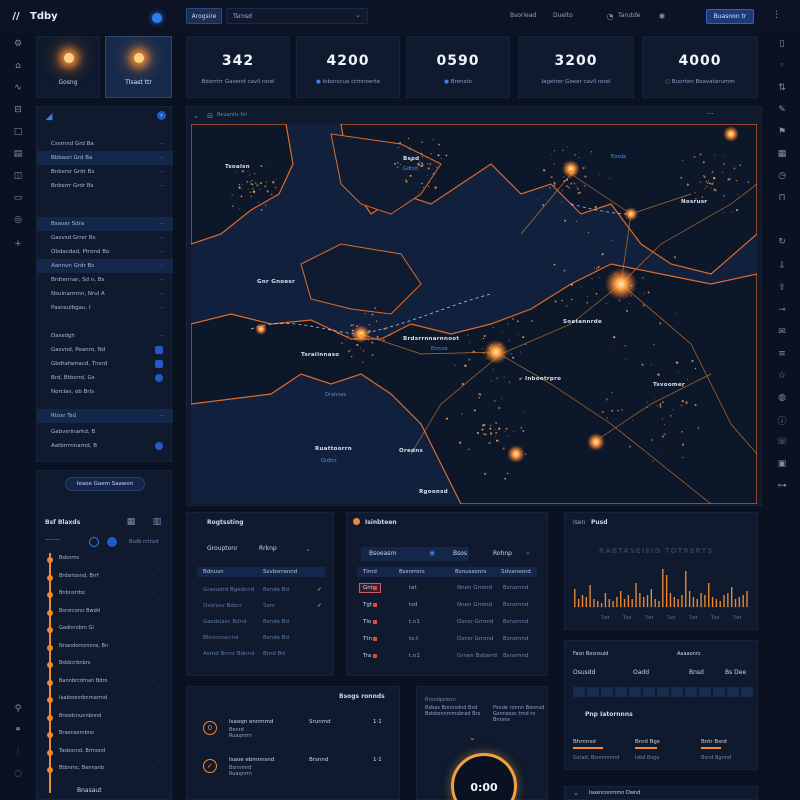 Image resolution: width=800 pixels, height=800 pixels. I want to click on search-input: Tsrnsd ⌄, so click(297, 16).